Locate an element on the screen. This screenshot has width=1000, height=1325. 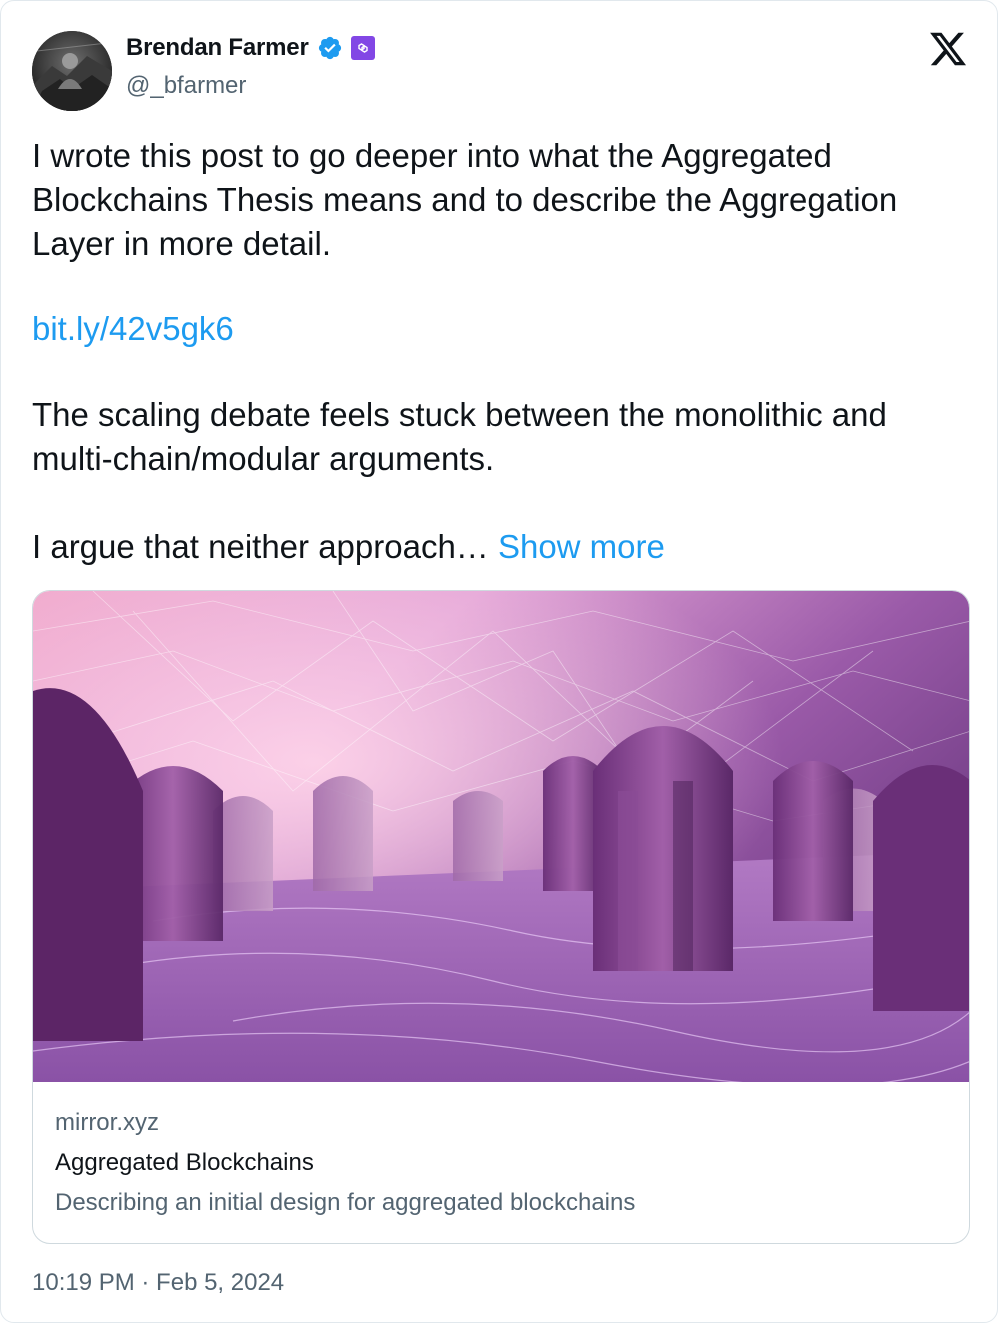
author-handle: @_bfarmer is located at coordinates (186, 86).